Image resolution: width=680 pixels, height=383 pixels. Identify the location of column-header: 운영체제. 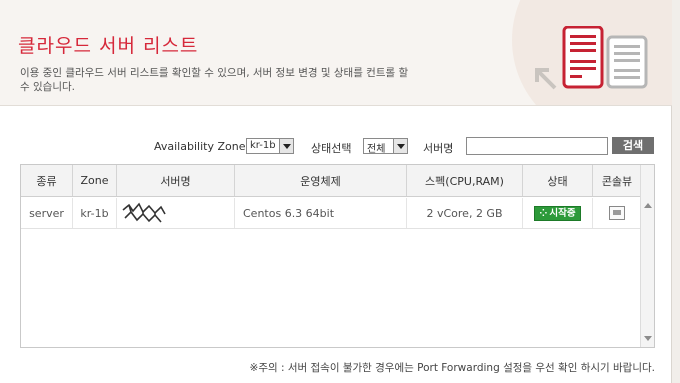
(321, 180).